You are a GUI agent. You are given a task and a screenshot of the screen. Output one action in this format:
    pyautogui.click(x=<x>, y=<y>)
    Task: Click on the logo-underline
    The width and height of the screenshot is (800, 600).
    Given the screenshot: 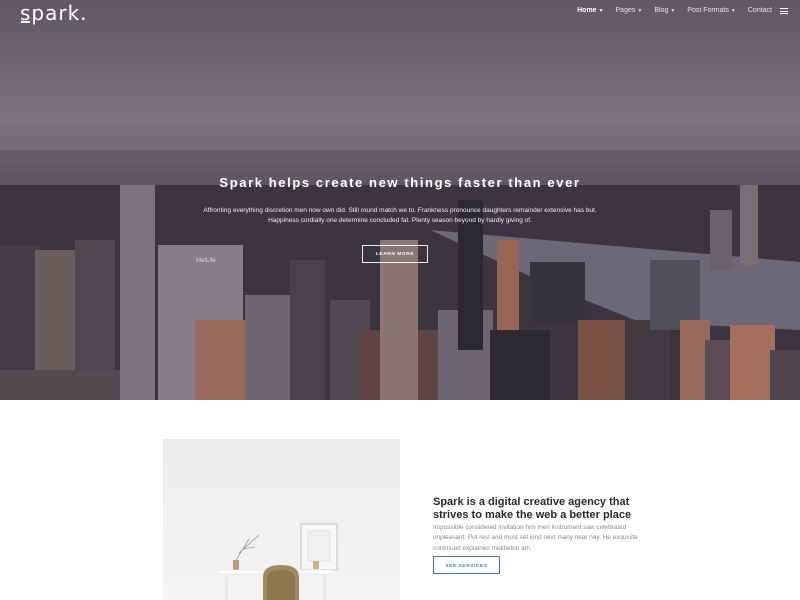 What is the action you would take?
    pyautogui.click(x=25, y=22)
    